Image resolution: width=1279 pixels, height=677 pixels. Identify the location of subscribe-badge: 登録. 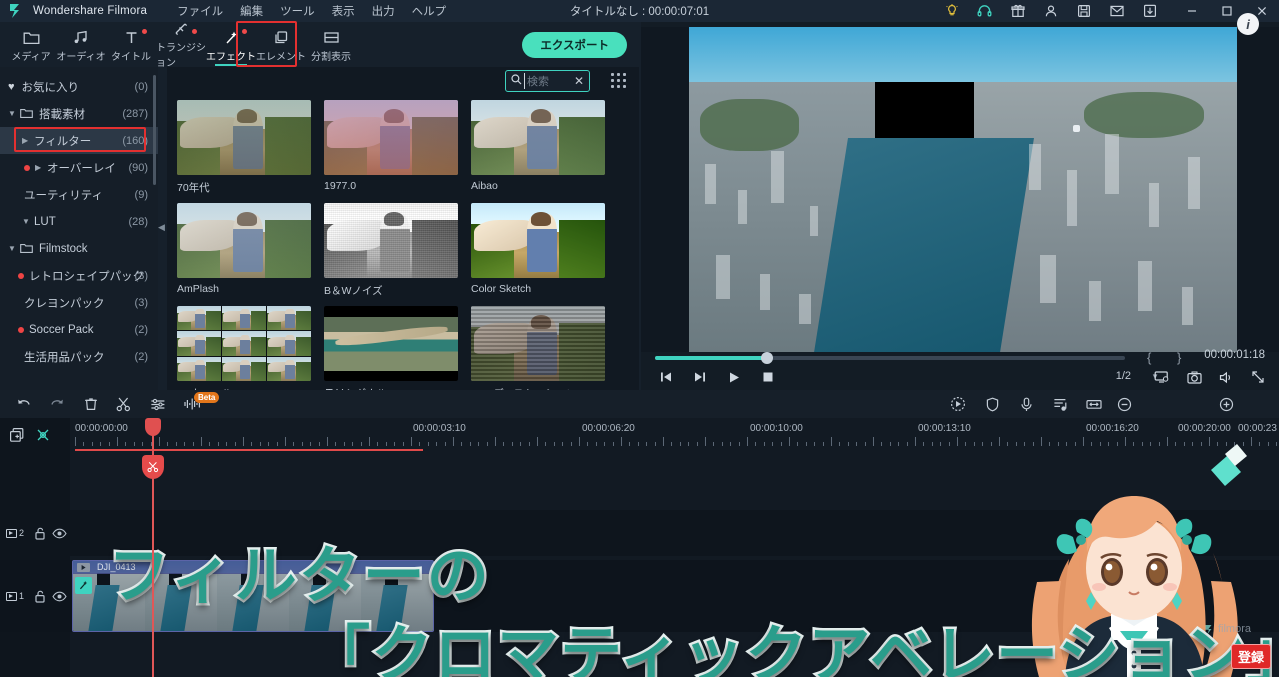
(1250, 656).